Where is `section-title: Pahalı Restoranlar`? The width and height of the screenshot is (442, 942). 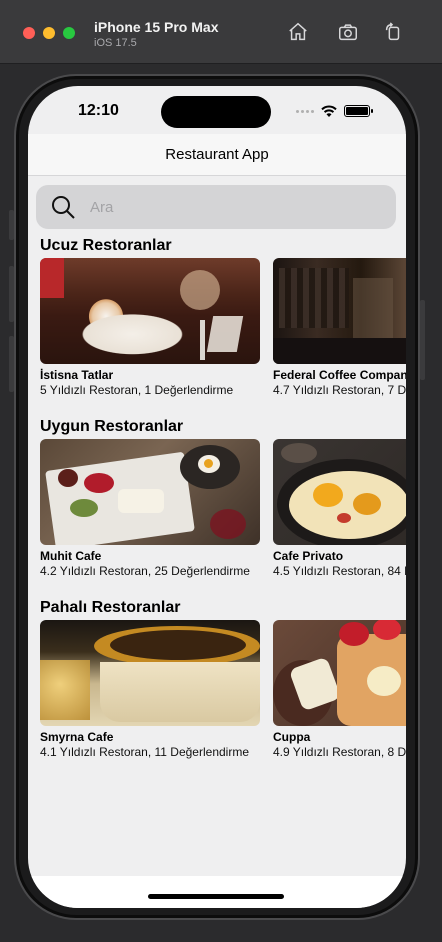 section-title: Pahalı Restoranlar is located at coordinates (110, 607).